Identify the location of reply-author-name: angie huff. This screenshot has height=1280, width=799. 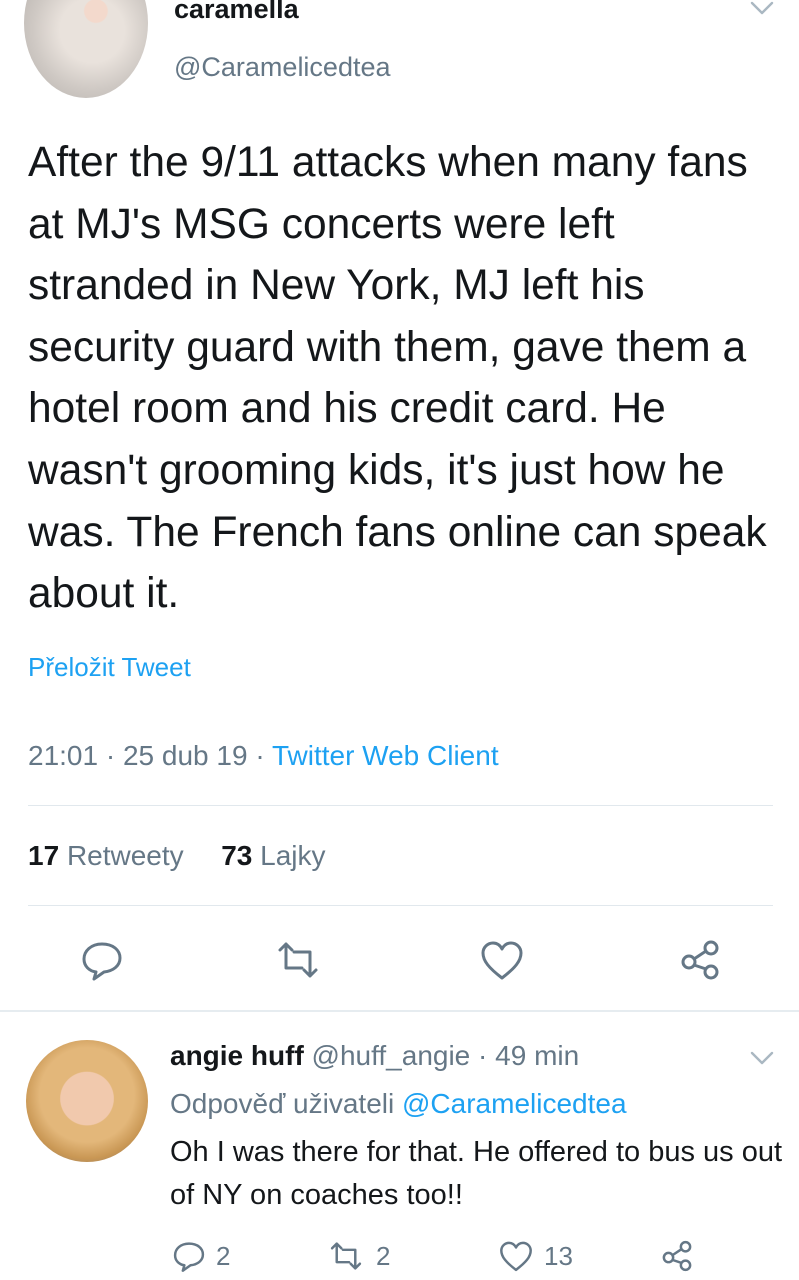
(237, 1055).